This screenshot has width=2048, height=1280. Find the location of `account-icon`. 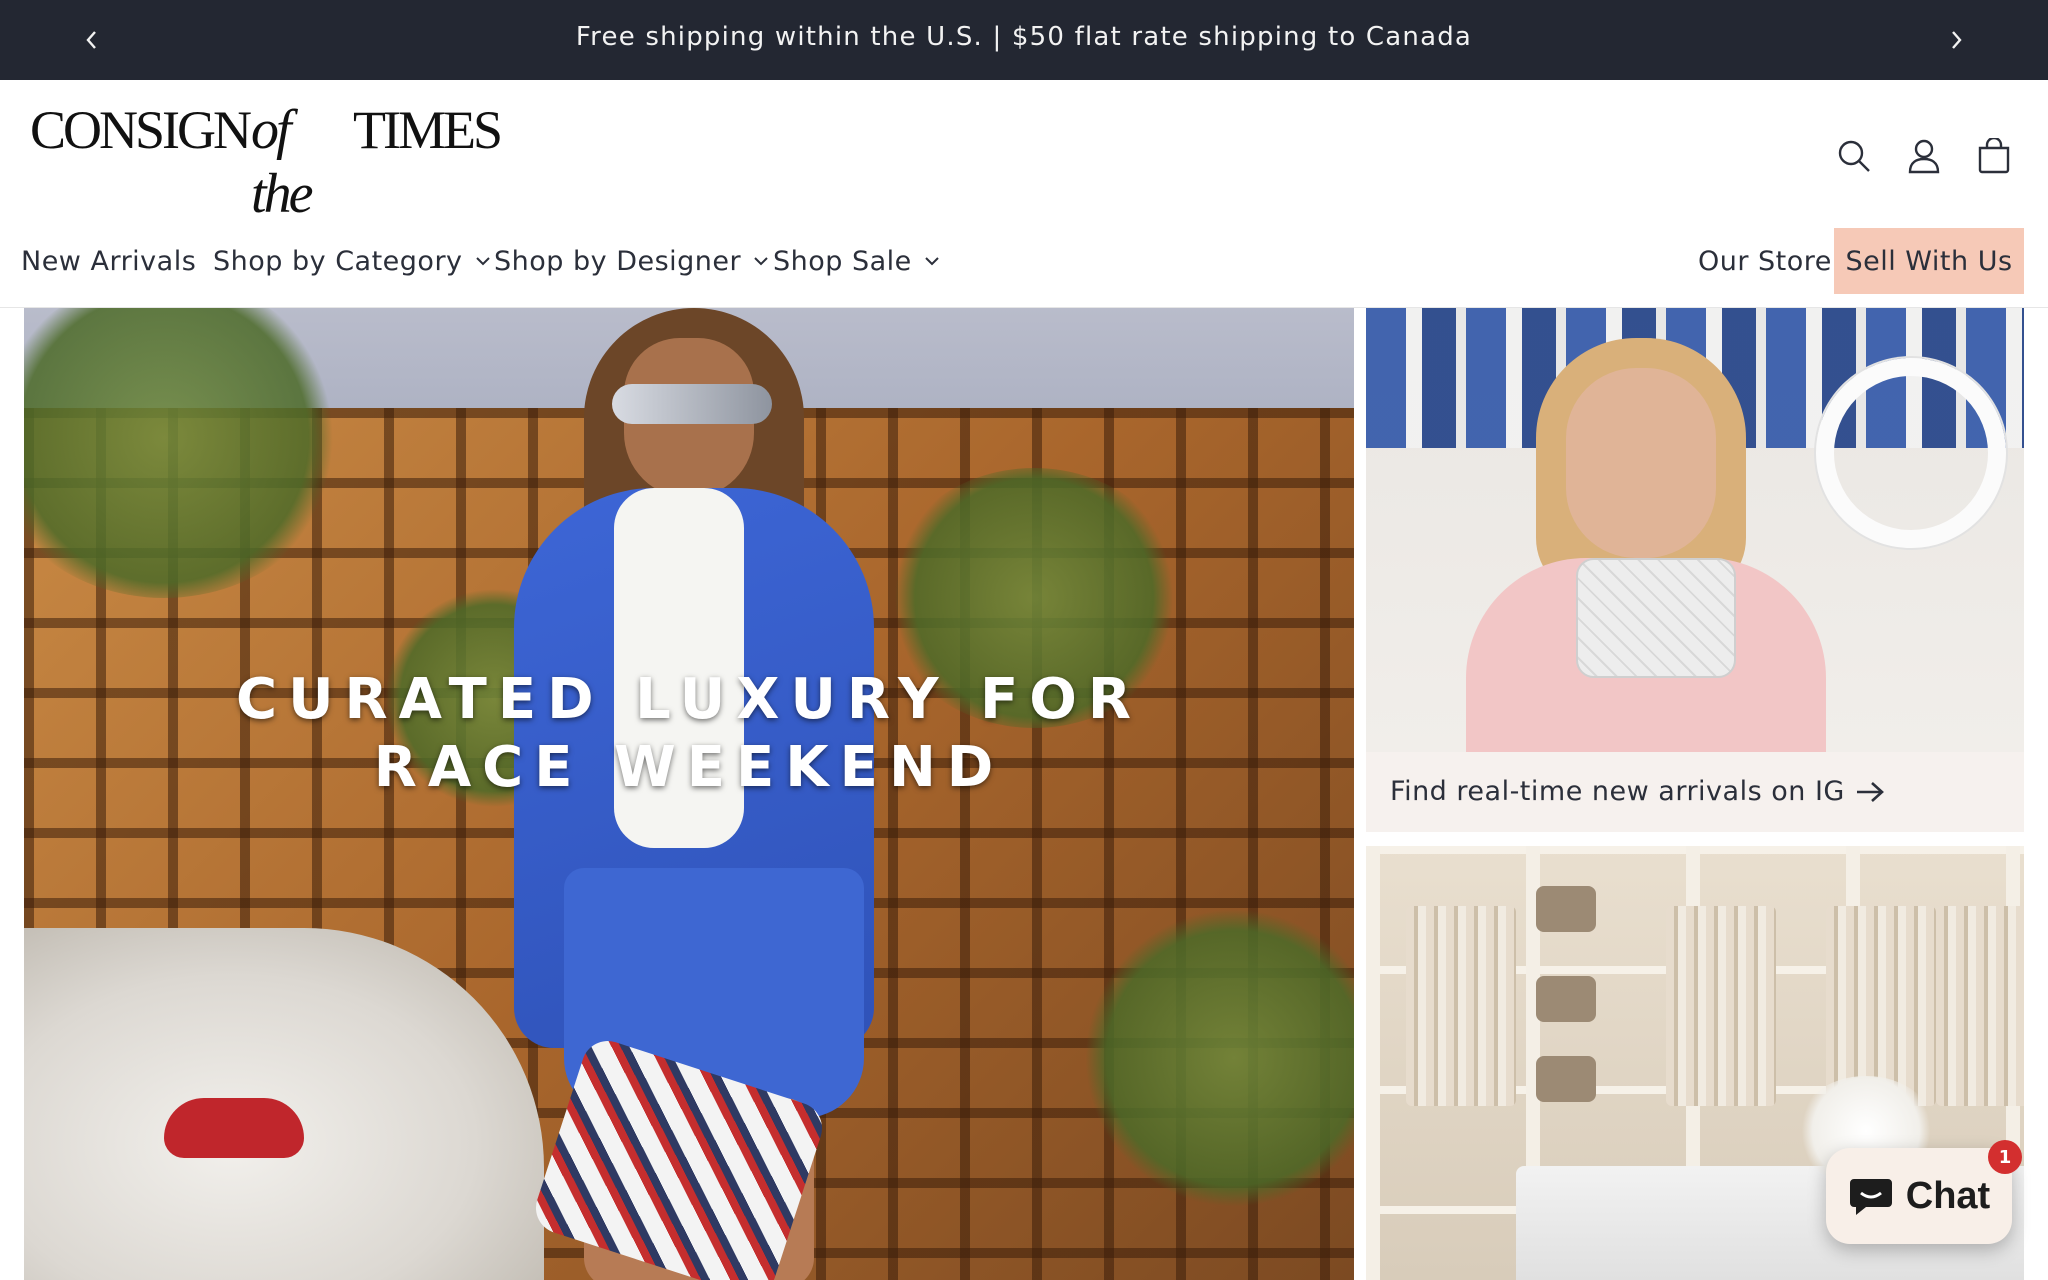

account-icon is located at coordinates (1924, 156).